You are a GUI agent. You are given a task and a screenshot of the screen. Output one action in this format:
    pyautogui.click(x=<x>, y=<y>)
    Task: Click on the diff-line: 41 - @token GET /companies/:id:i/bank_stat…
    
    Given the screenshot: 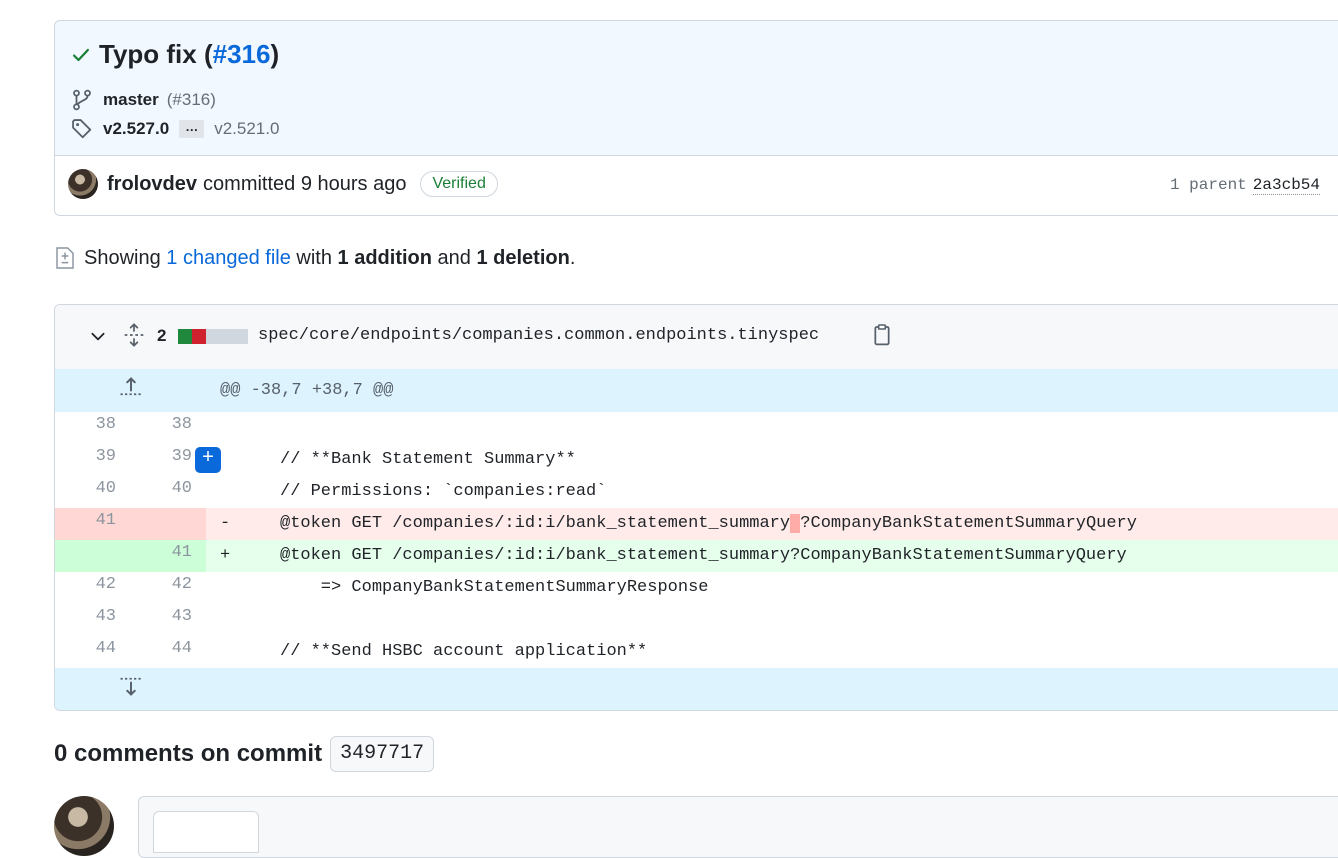 What is the action you would take?
    pyautogui.click(x=696, y=524)
    